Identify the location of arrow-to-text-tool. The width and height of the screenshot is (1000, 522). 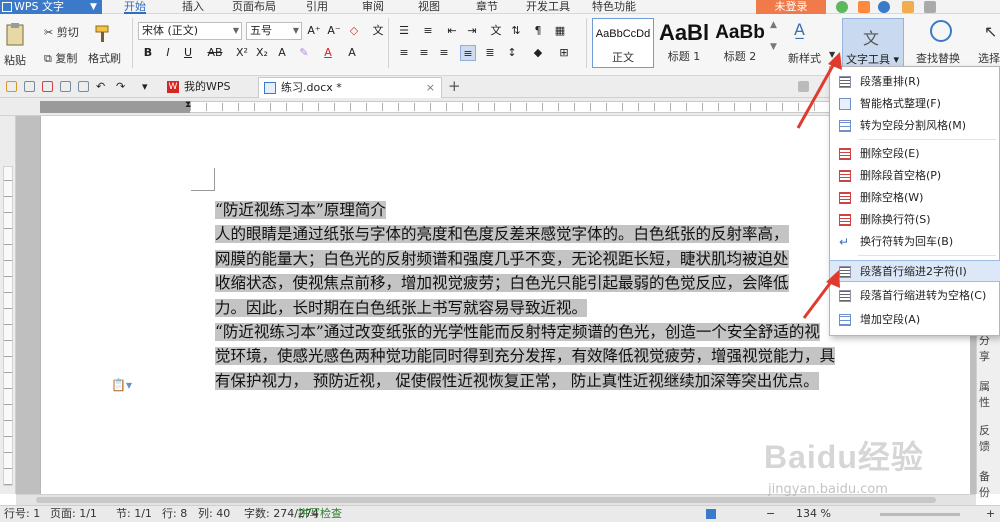
(817, 94).